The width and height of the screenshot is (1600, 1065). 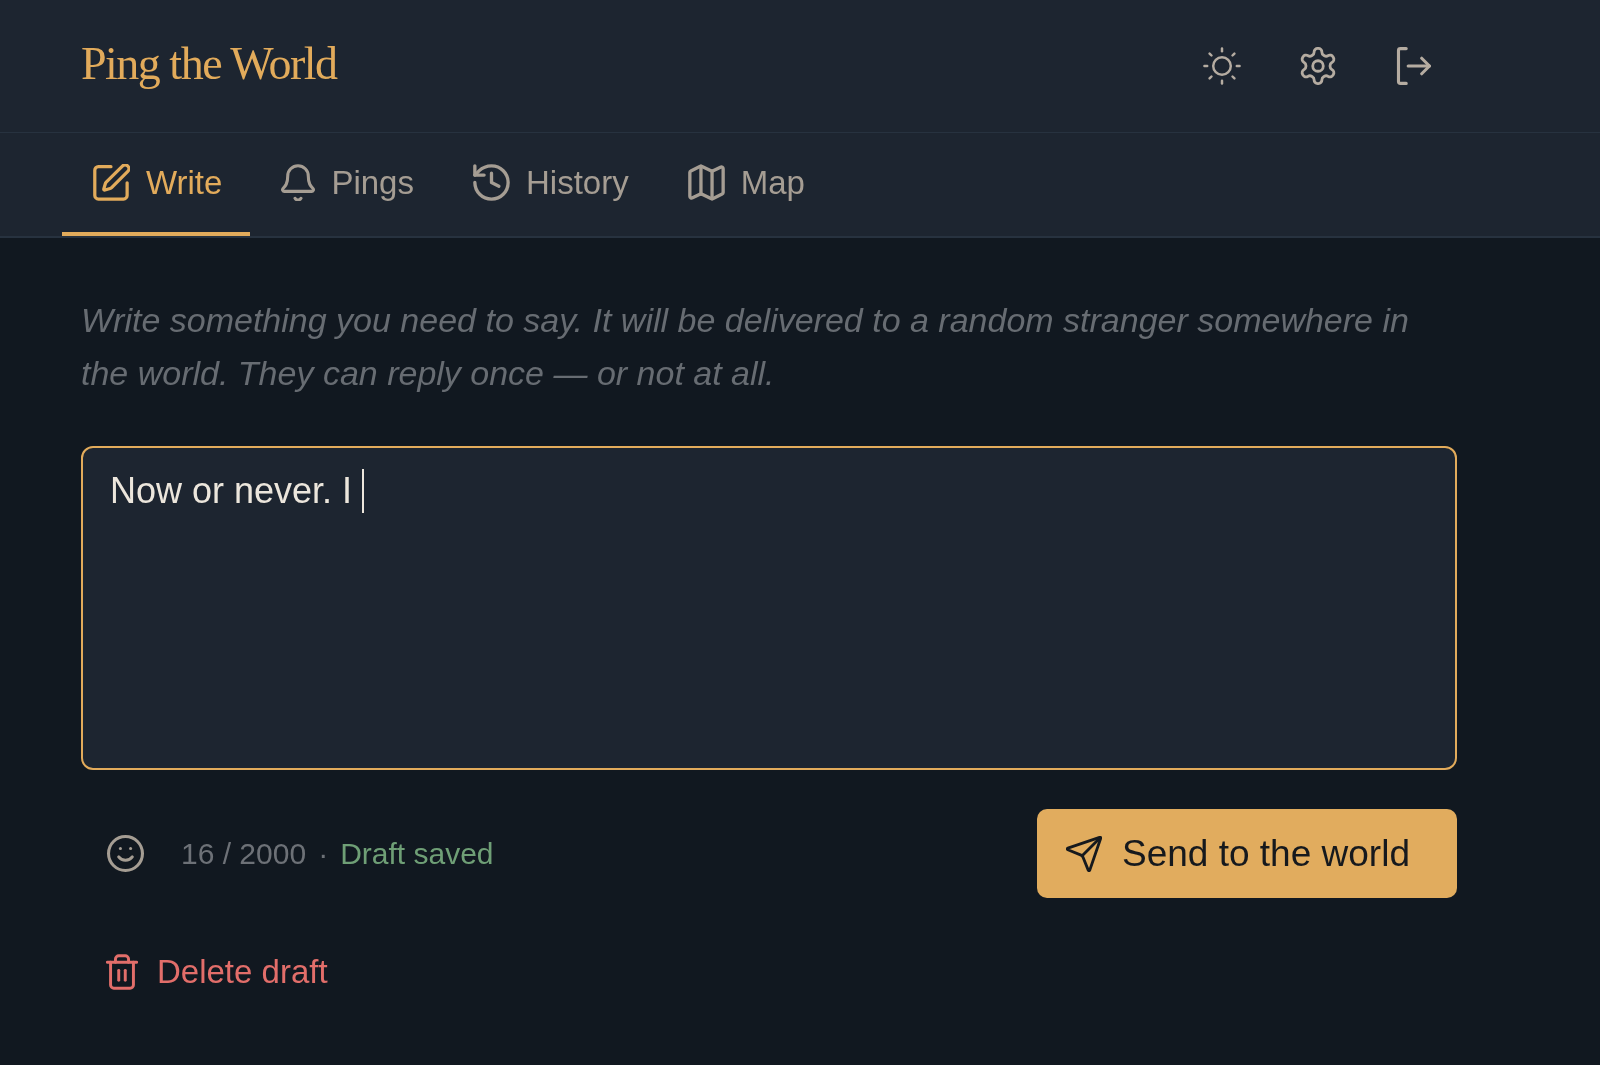 I want to click on tab: Write, so click(x=156, y=184).